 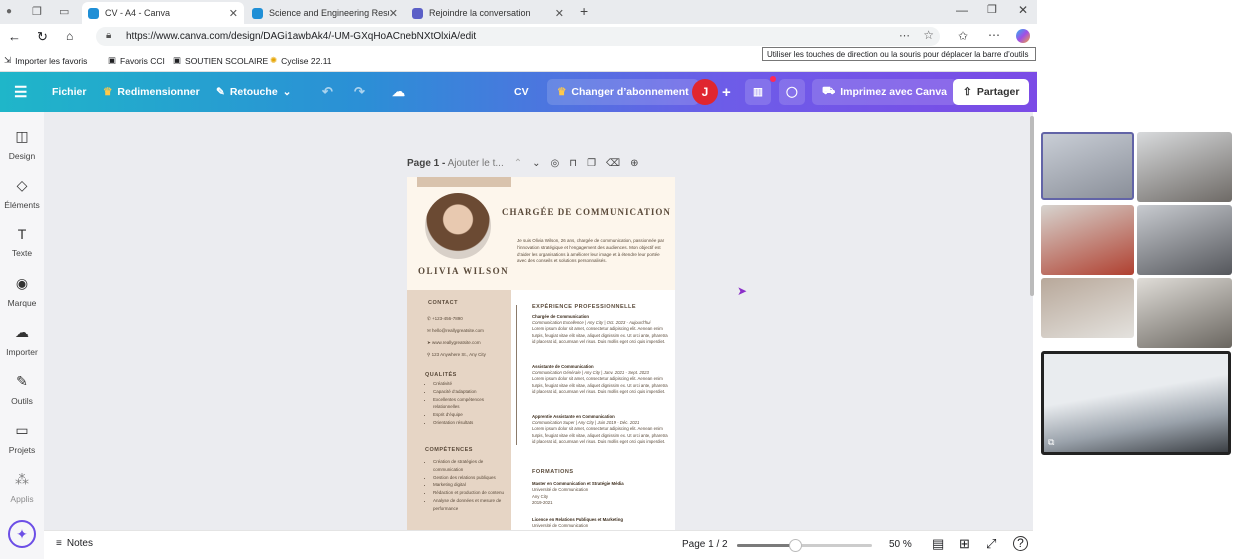 I want to click on bookmark-cci: ▣ Favoris CCI, so click(x=136, y=60).